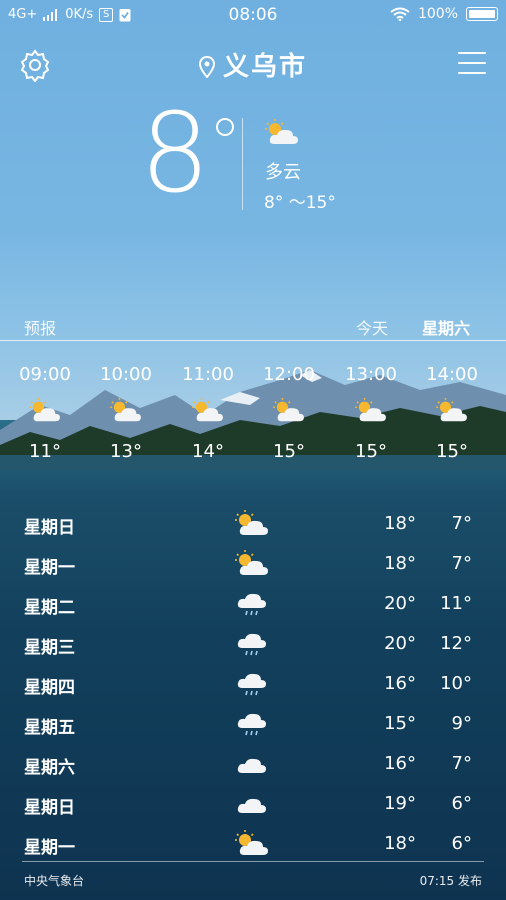  Describe the element at coordinates (206, 67) in the screenshot. I see `location-pin-icon` at that location.